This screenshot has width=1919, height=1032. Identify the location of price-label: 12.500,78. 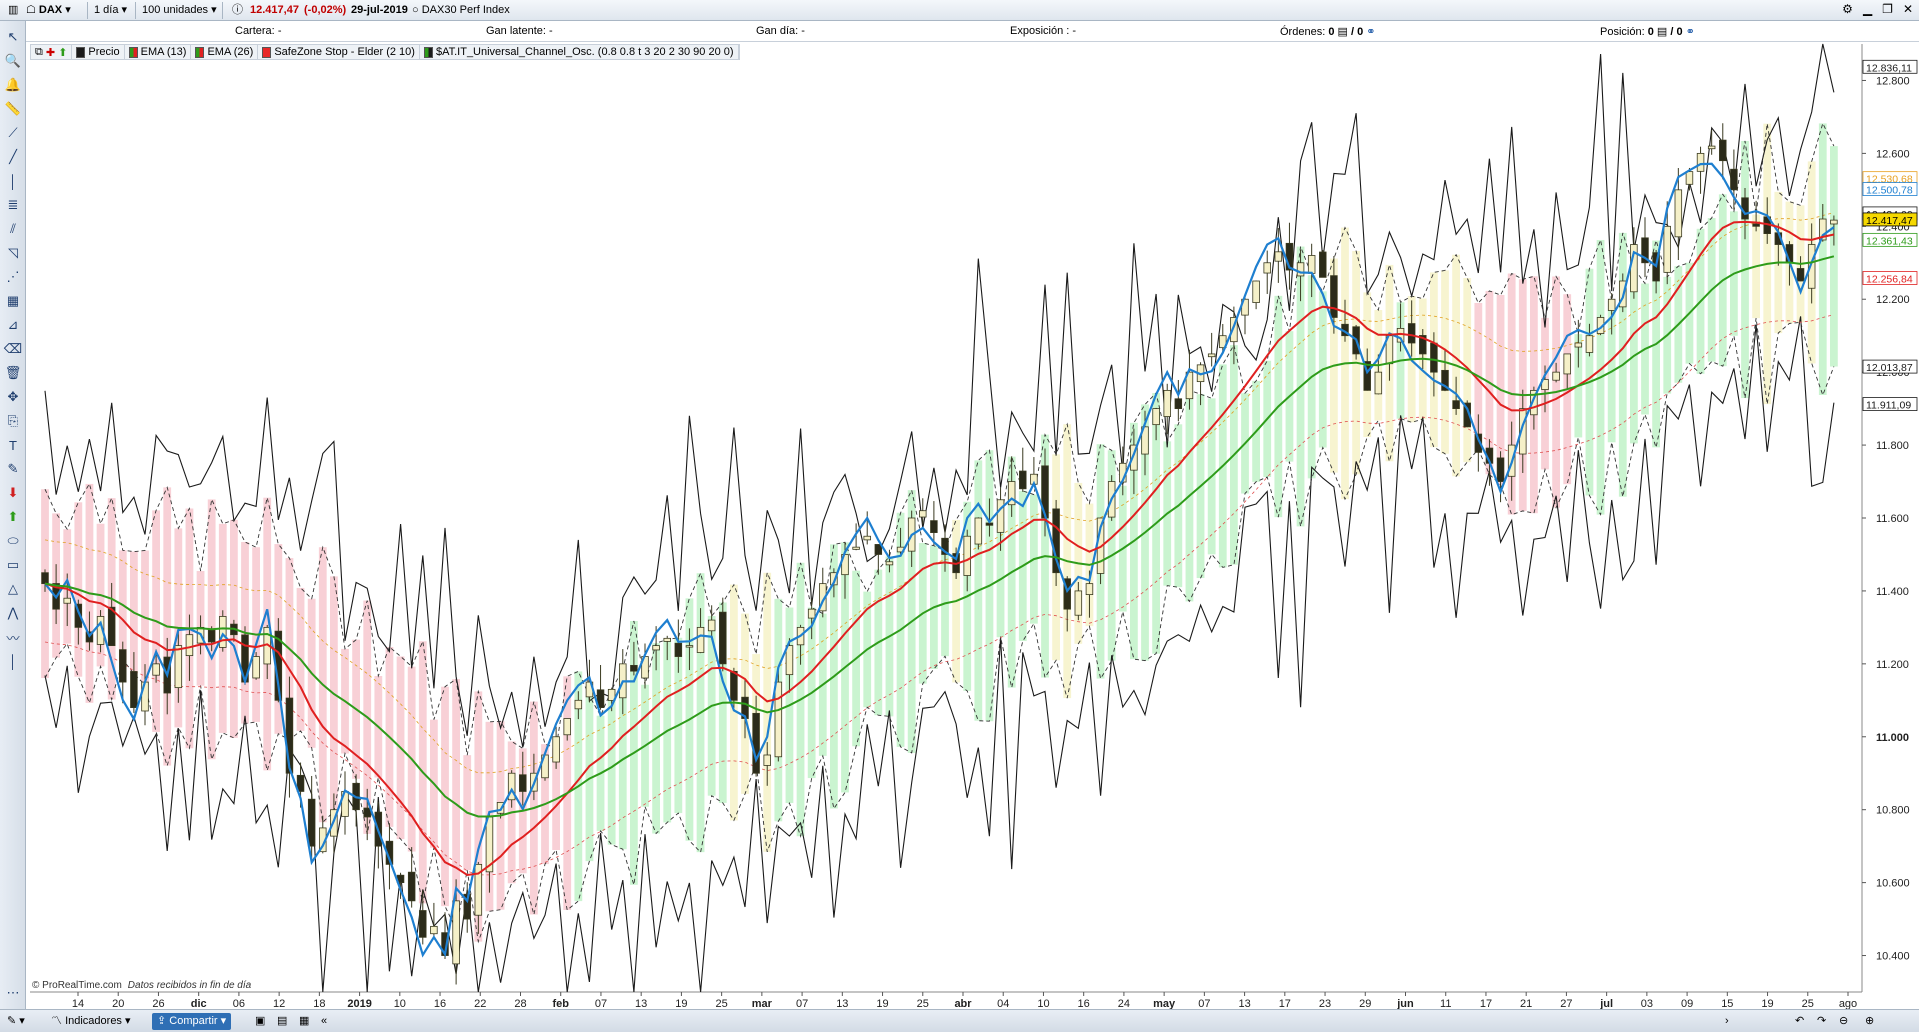
(1889, 191).